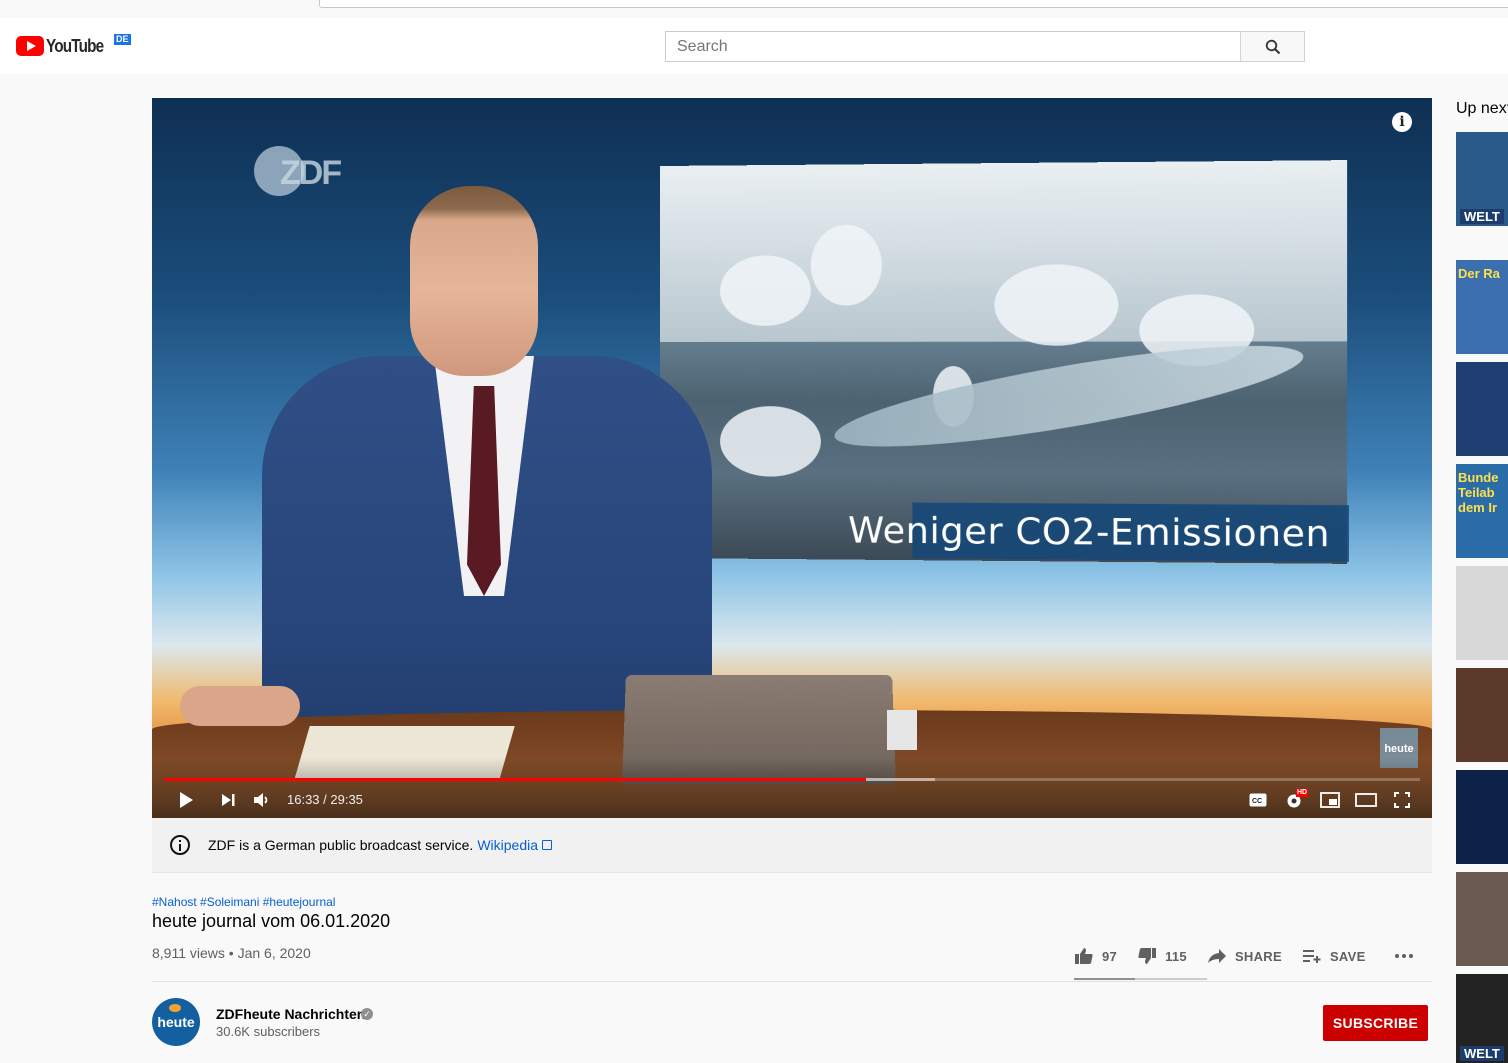 The width and height of the screenshot is (1508, 1063). What do you see at coordinates (1302, 793) in the screenshot?
I see `hd-badge: HD` at bounding box center [1302, 793].